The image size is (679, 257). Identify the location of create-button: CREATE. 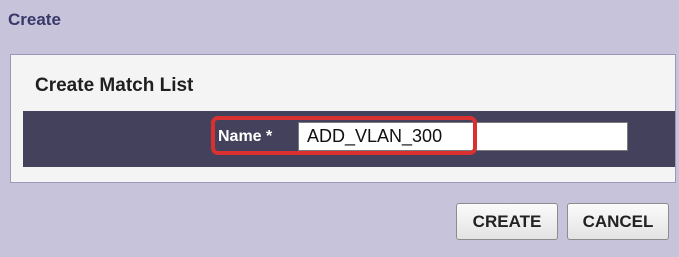
(507, 221).